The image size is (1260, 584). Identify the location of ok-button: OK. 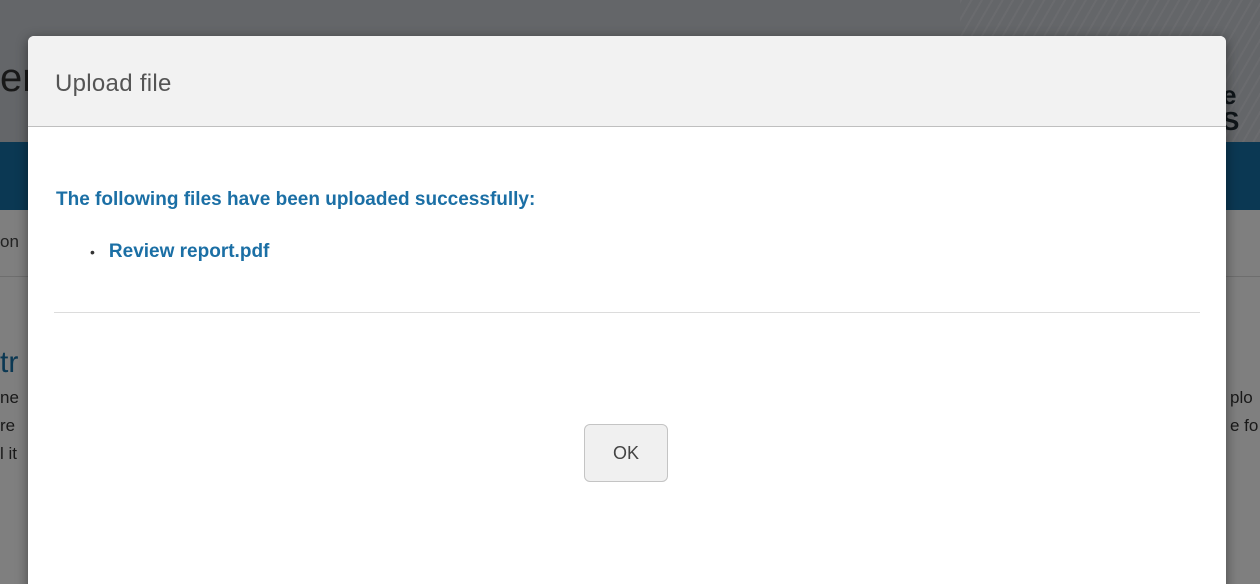
(626, 453).